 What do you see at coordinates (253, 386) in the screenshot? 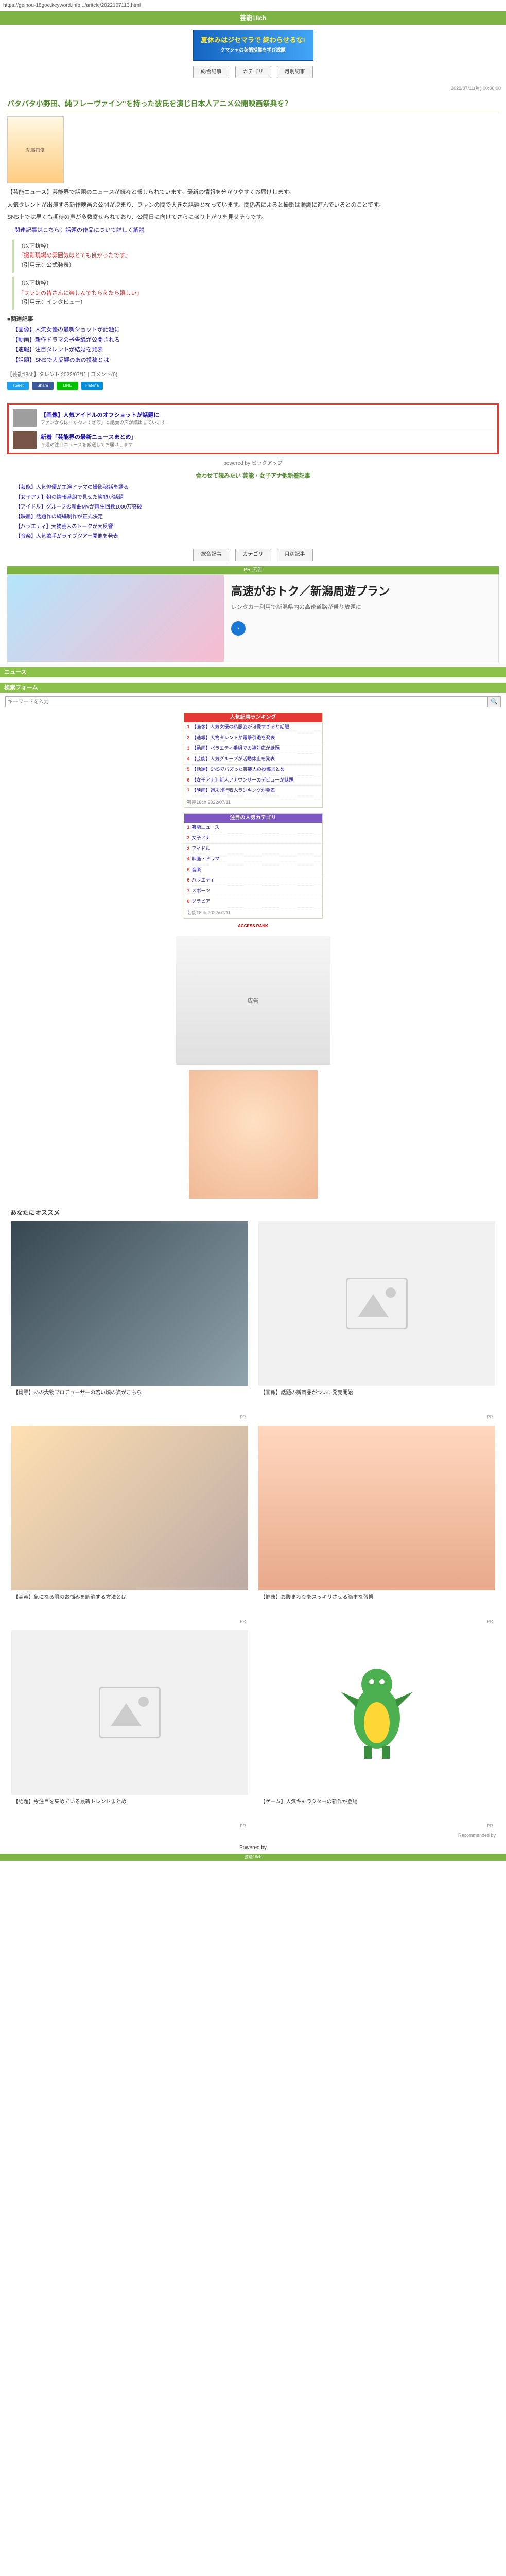
I see `share-row: Tweet Share LINE Hatena` at bounding box center [253, 386].